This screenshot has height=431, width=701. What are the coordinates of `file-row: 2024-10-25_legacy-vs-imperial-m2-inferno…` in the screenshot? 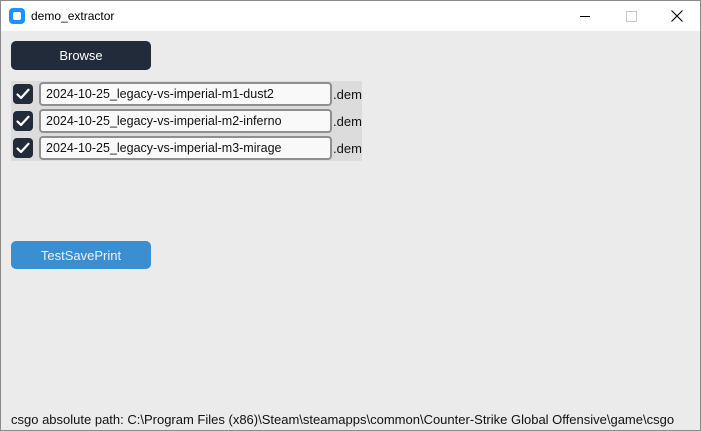 It's located at (186, 121).